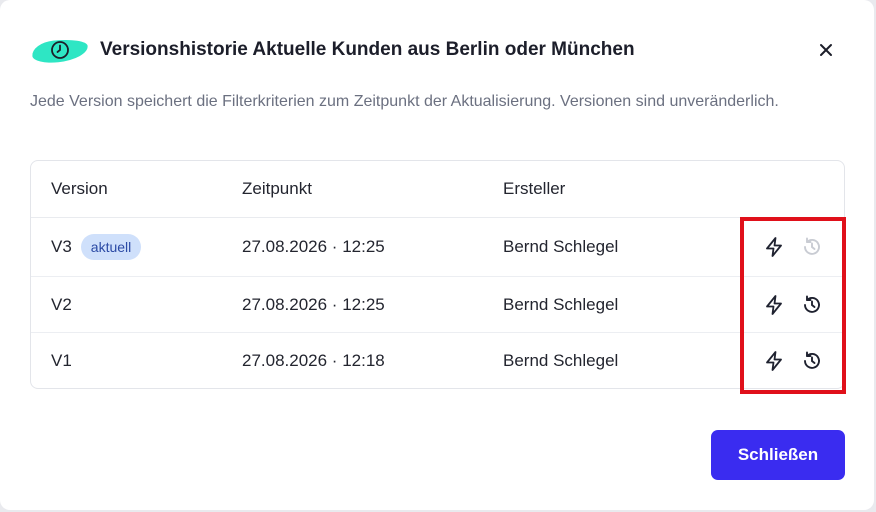  What do you see at coordinates (277, 188) in the screenshot?
I see `column-header-timestamp: Zeitpunkt` at bounding box center [277, 188].